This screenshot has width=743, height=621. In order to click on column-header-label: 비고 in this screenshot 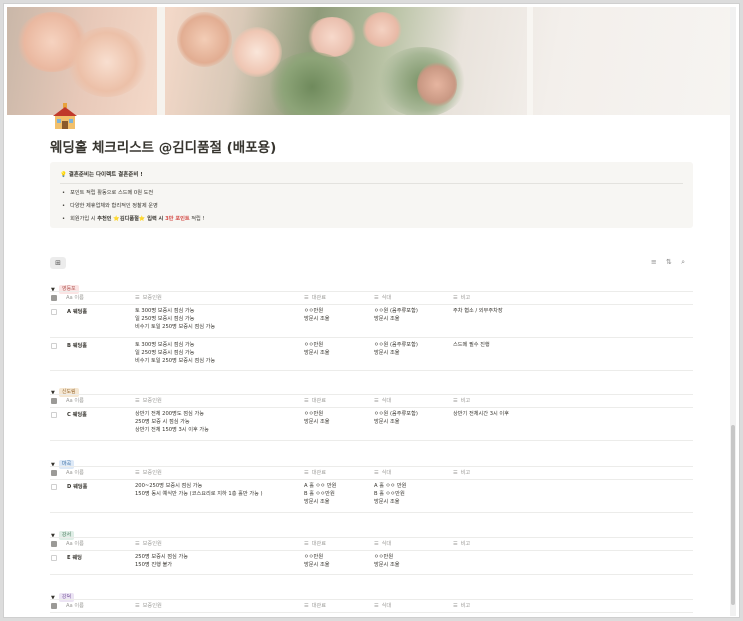, I will do `click(465, 401)`.